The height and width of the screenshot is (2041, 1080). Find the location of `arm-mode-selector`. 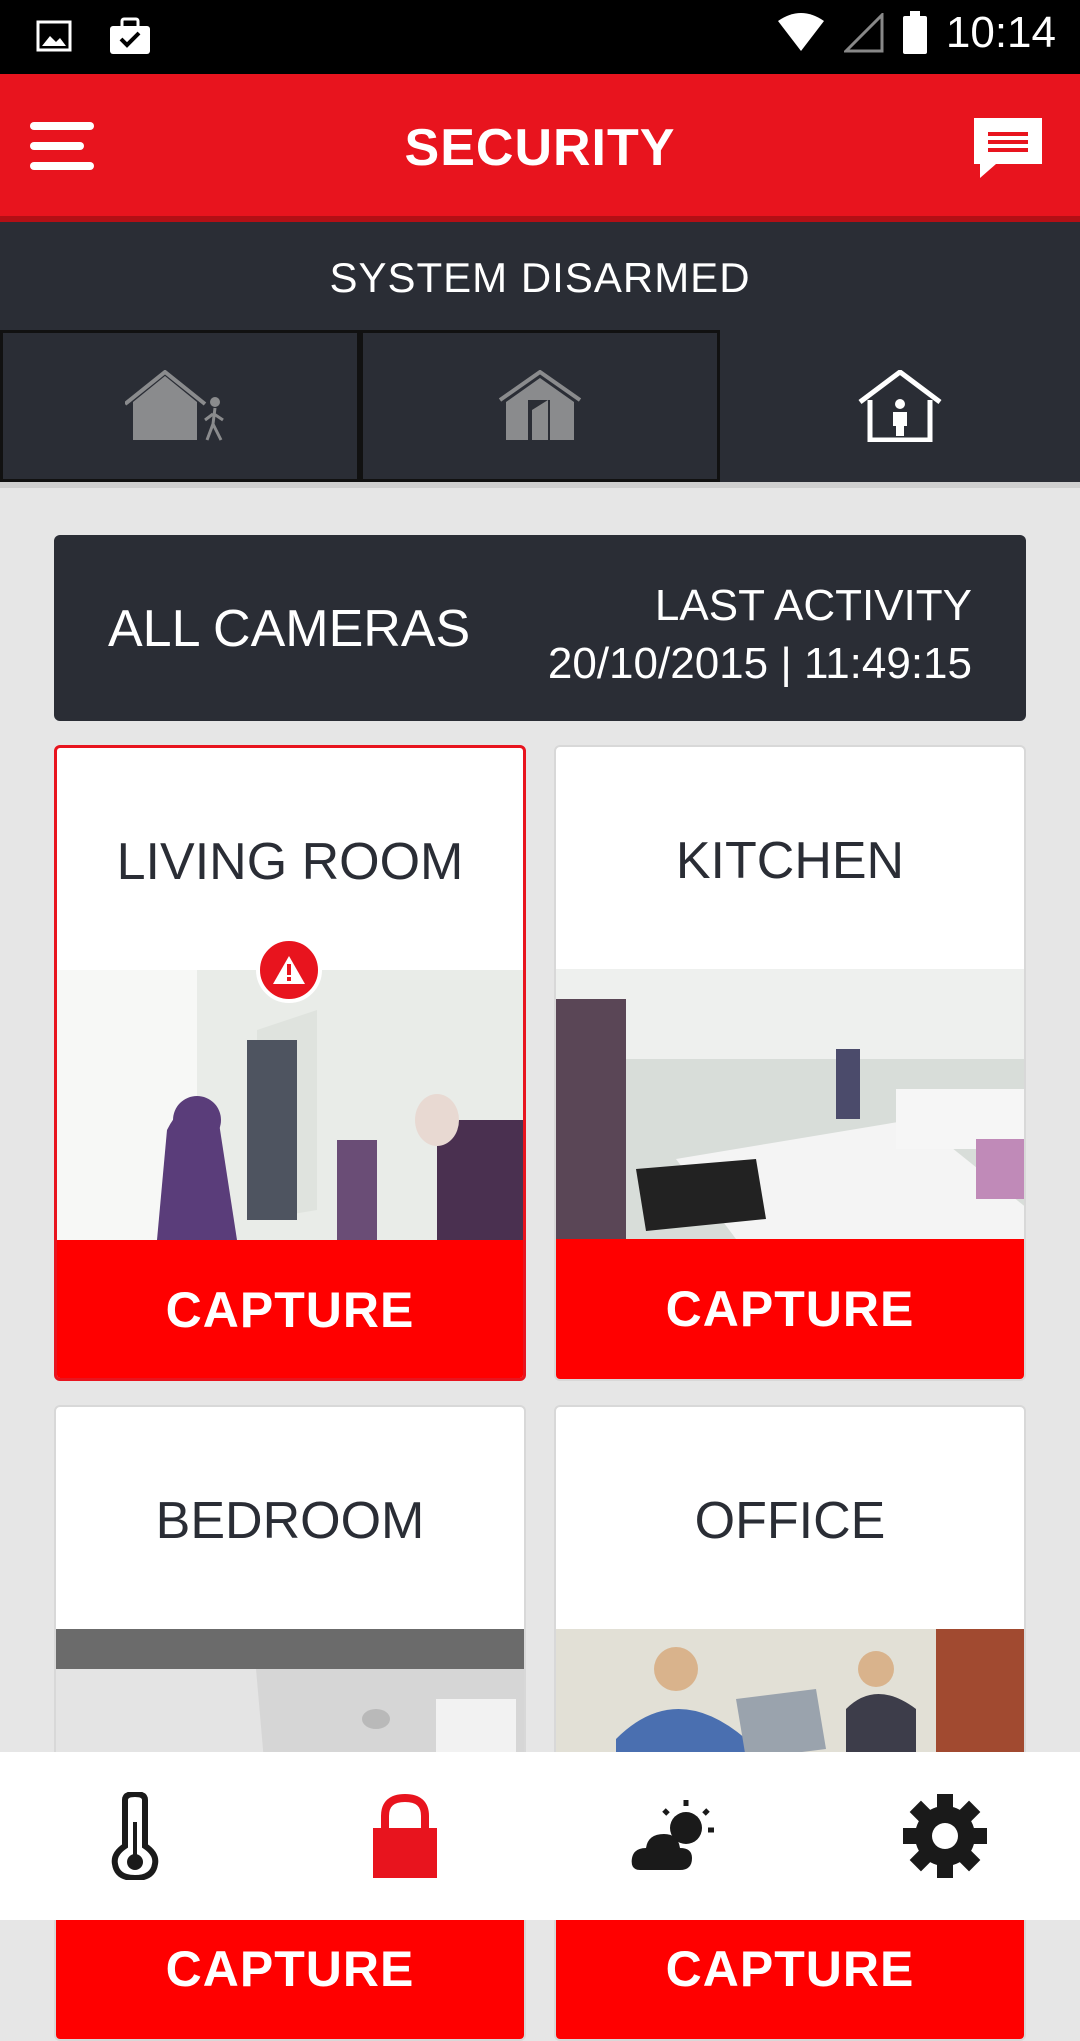

arm-mode-selector is located at coordinates (540, 409).